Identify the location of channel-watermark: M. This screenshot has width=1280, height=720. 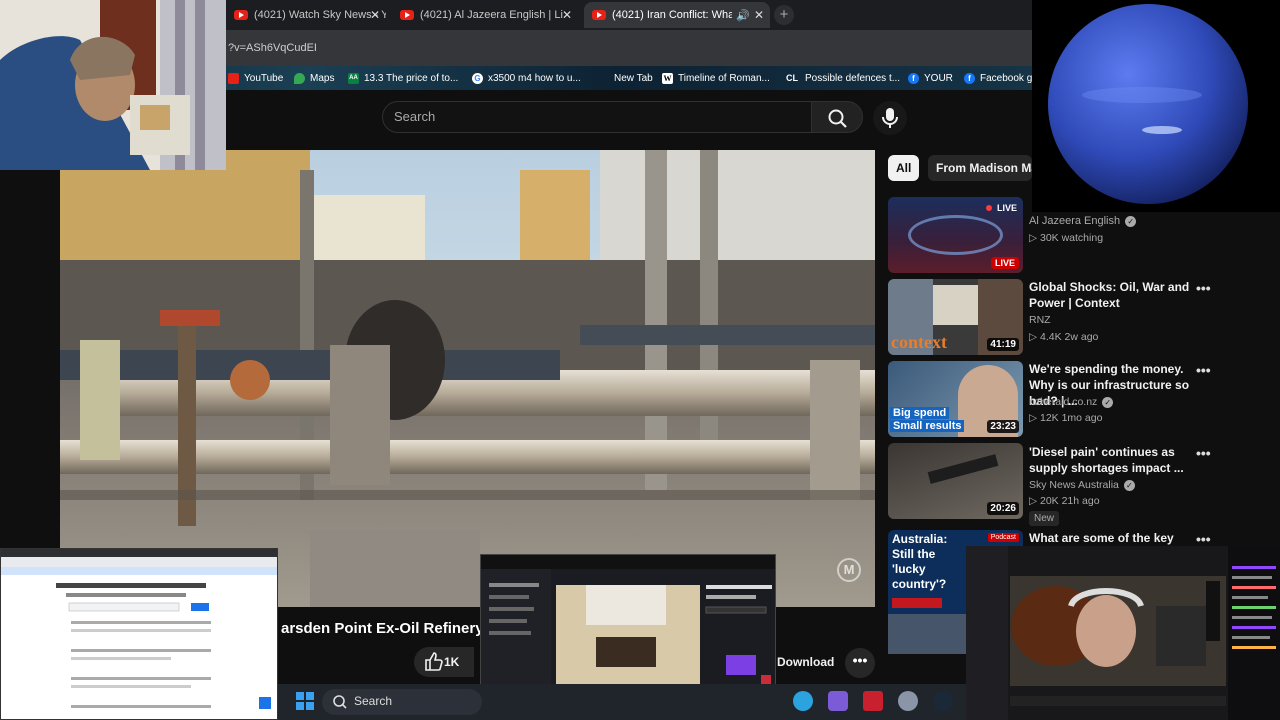
(849, 570).